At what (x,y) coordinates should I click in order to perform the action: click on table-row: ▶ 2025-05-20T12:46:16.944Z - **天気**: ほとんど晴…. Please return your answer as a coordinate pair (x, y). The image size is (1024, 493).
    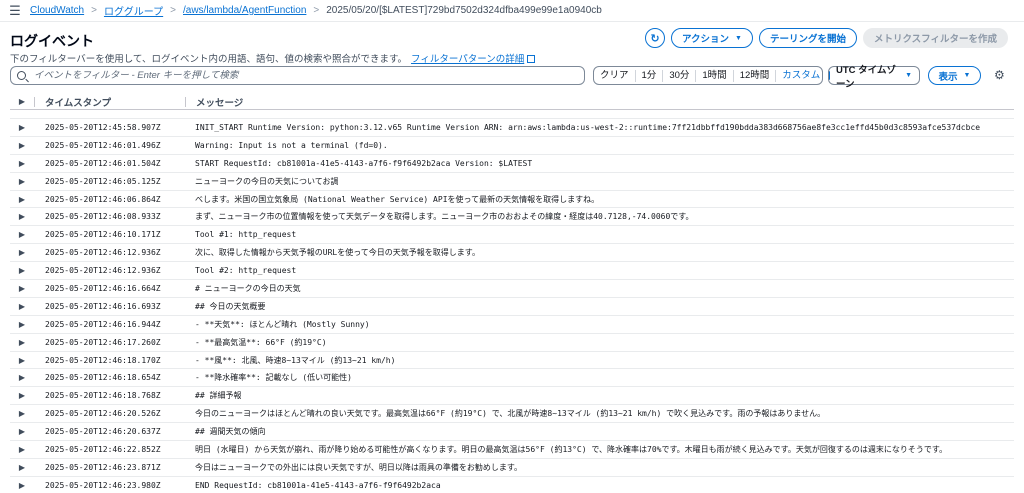
    Looking at the image, I should click on (512, 325).